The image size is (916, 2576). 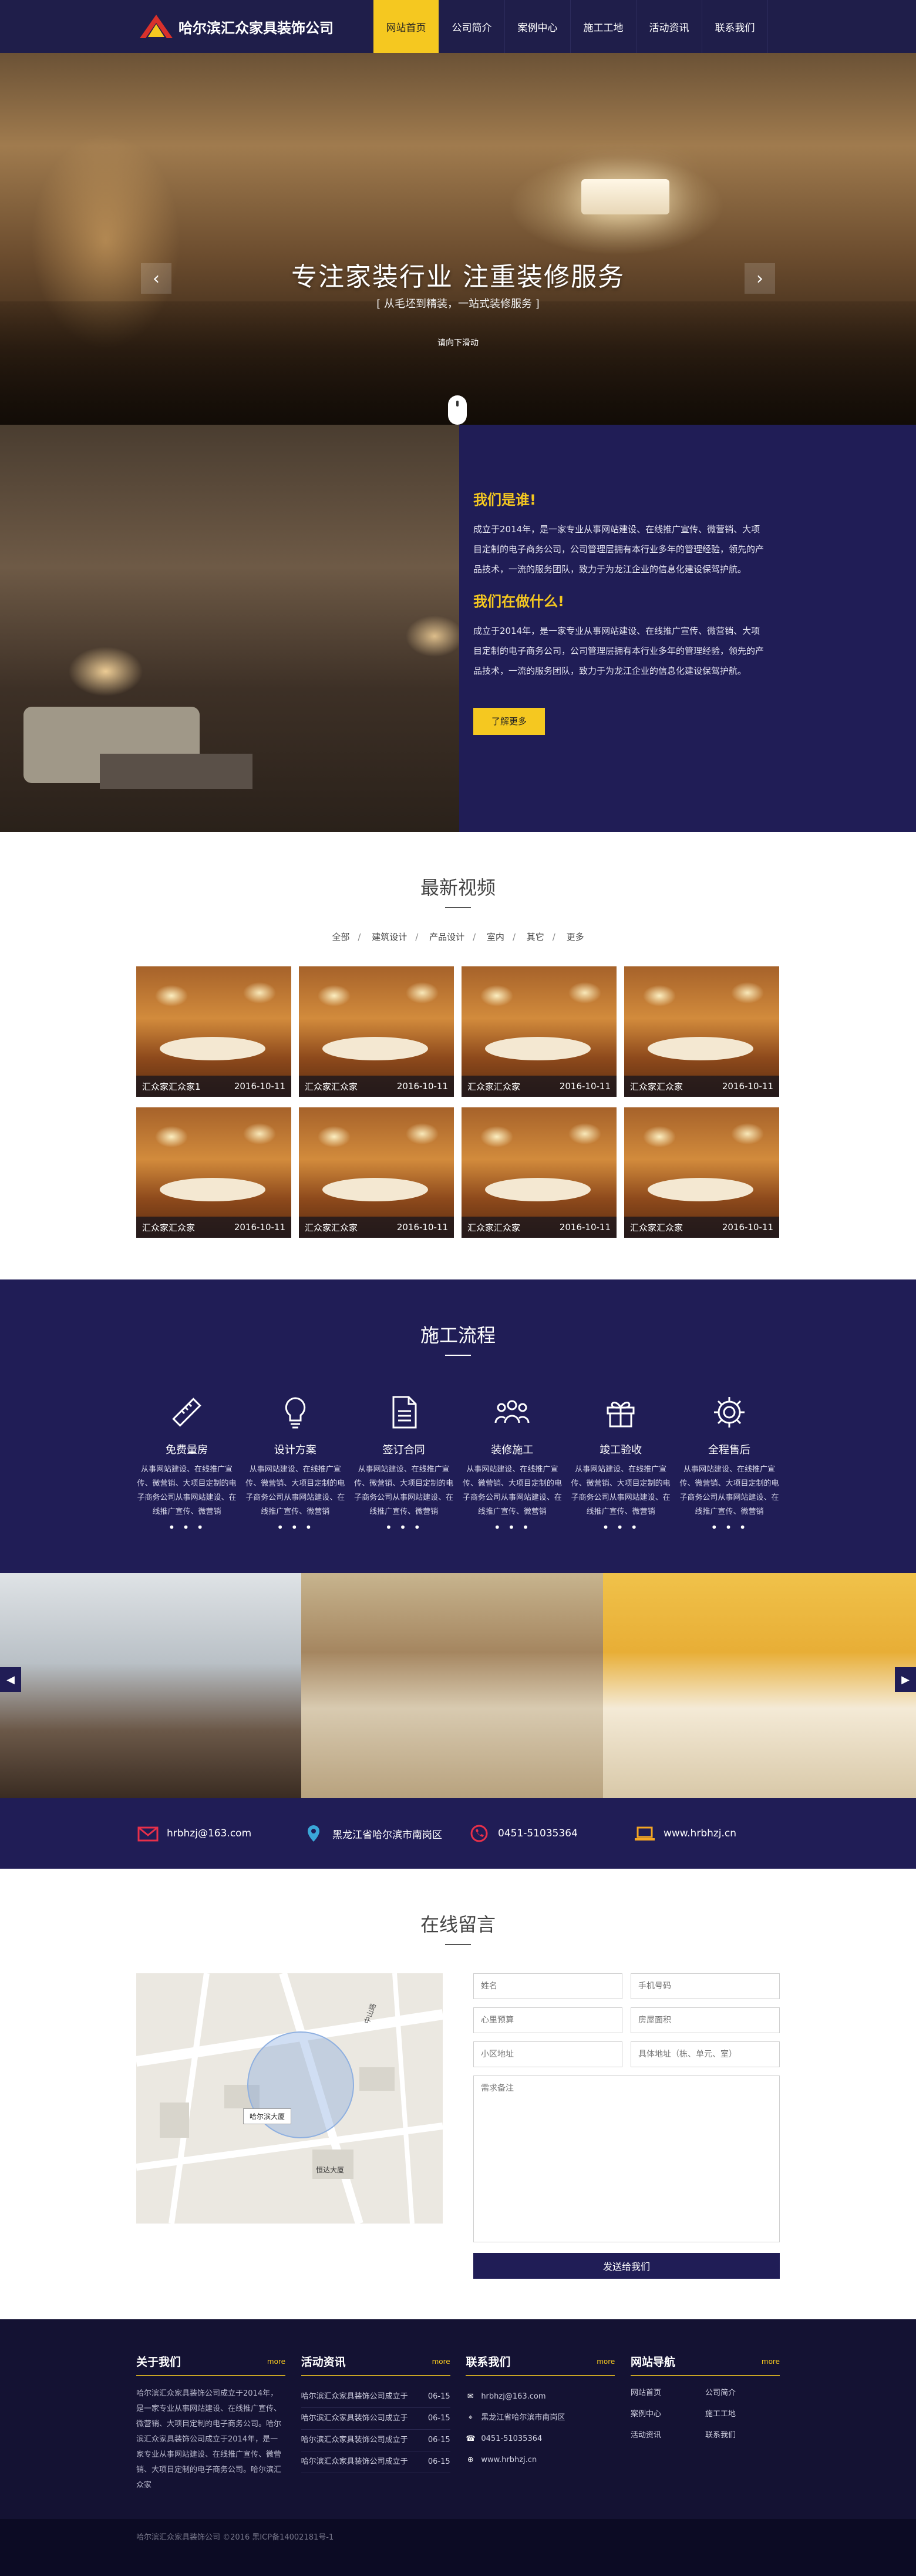 I want to click on footer-link-news: 活动资讯, so click(x=668, y=2436).